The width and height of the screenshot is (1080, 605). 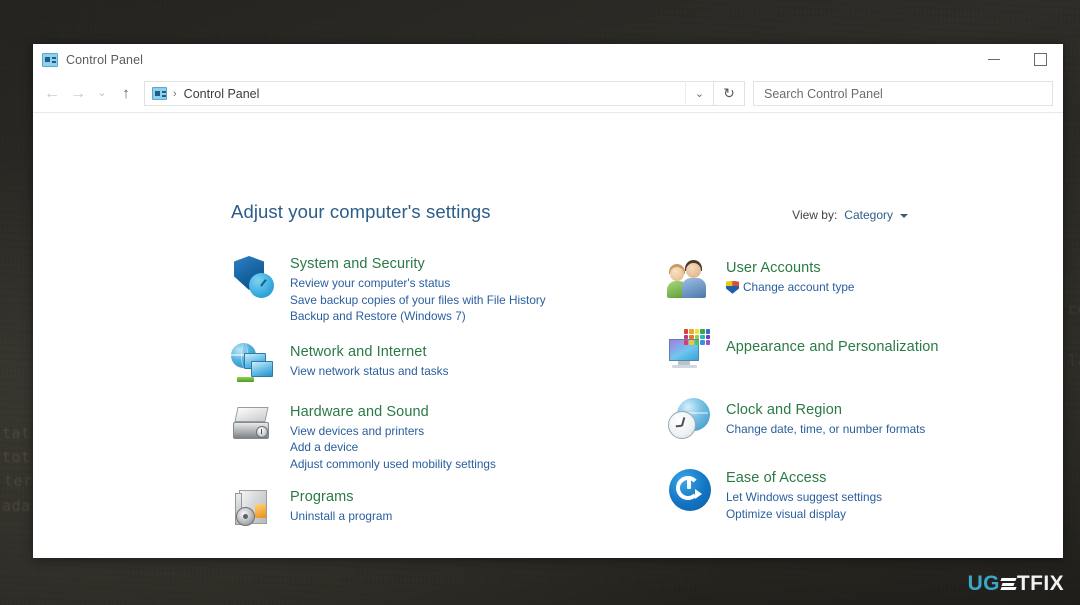 What do you see at coordinates (16, 433) in the screenshot?
I see `background-code-text: tat` at bounding box center [16, 433].